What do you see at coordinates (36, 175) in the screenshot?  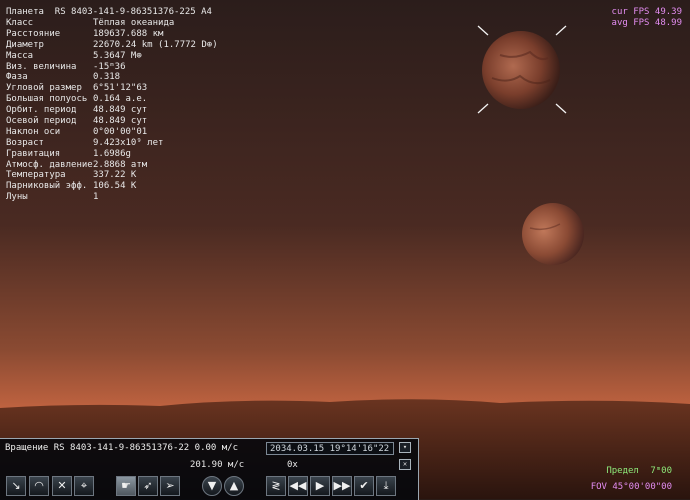 I see `info-row-label: Температура` at bounding box center [36, 175].